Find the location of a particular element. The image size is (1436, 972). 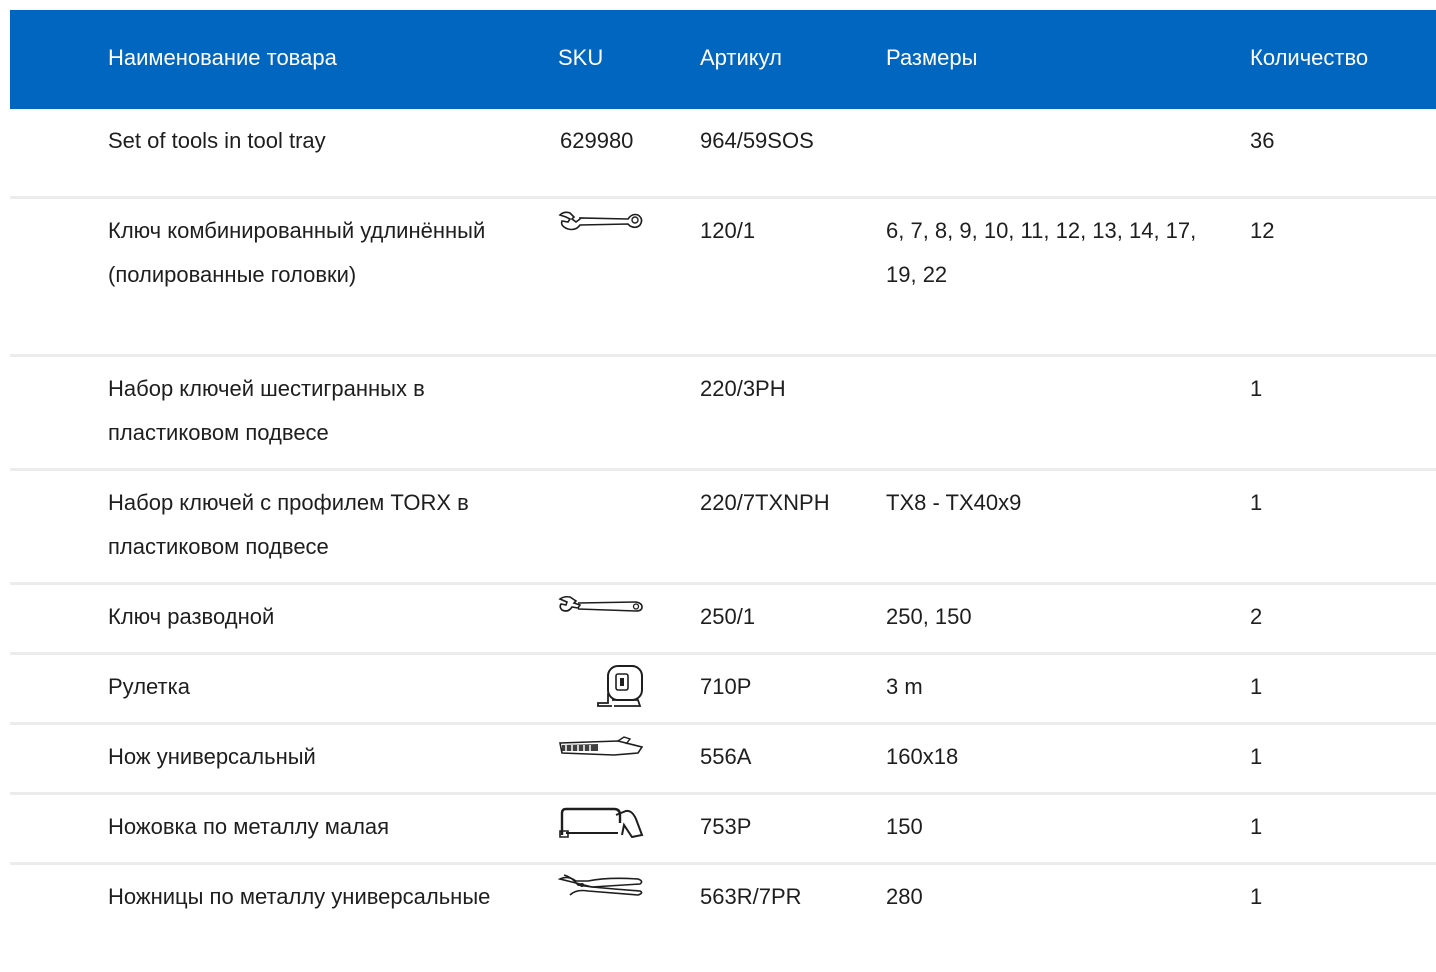

header-sizes: Размеры is located at coordinates (932, 57).